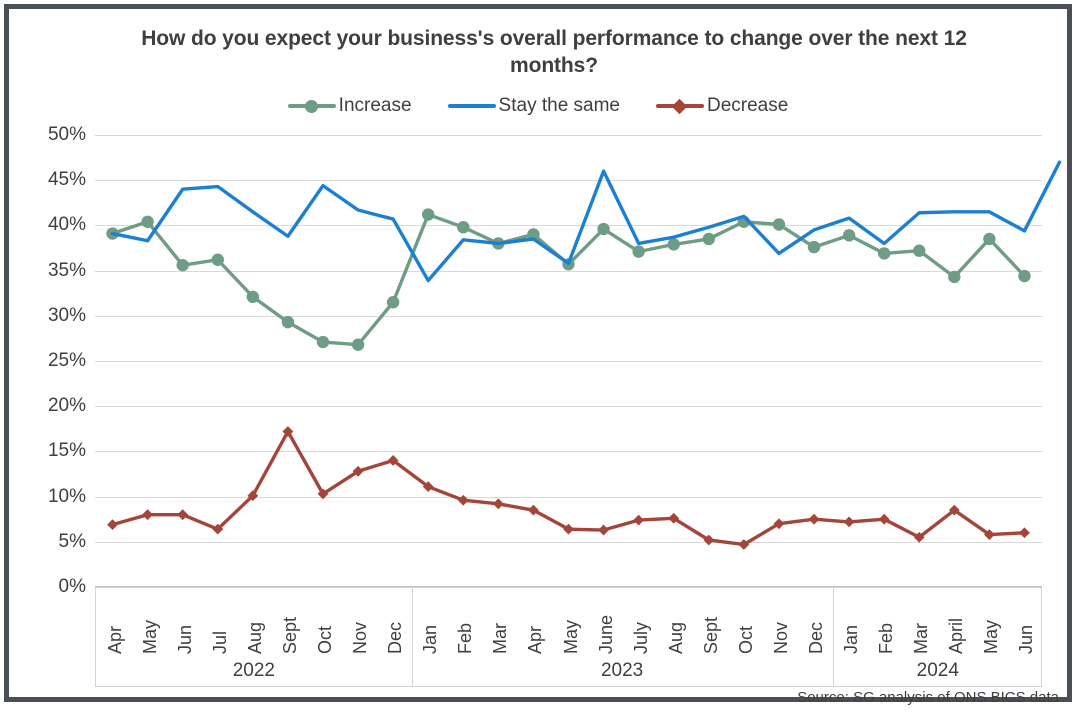  Describe the element at coordinates (937, 670) in the screenshot. I see `x-axis-year-label: 2024` at that location.